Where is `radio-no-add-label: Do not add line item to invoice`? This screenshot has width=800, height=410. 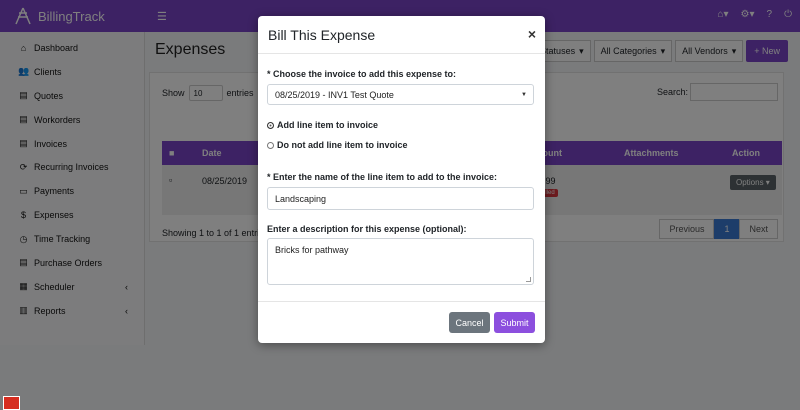
radio-no-add-label: Do not add line item to invoice is located at coordinates (342, 145).